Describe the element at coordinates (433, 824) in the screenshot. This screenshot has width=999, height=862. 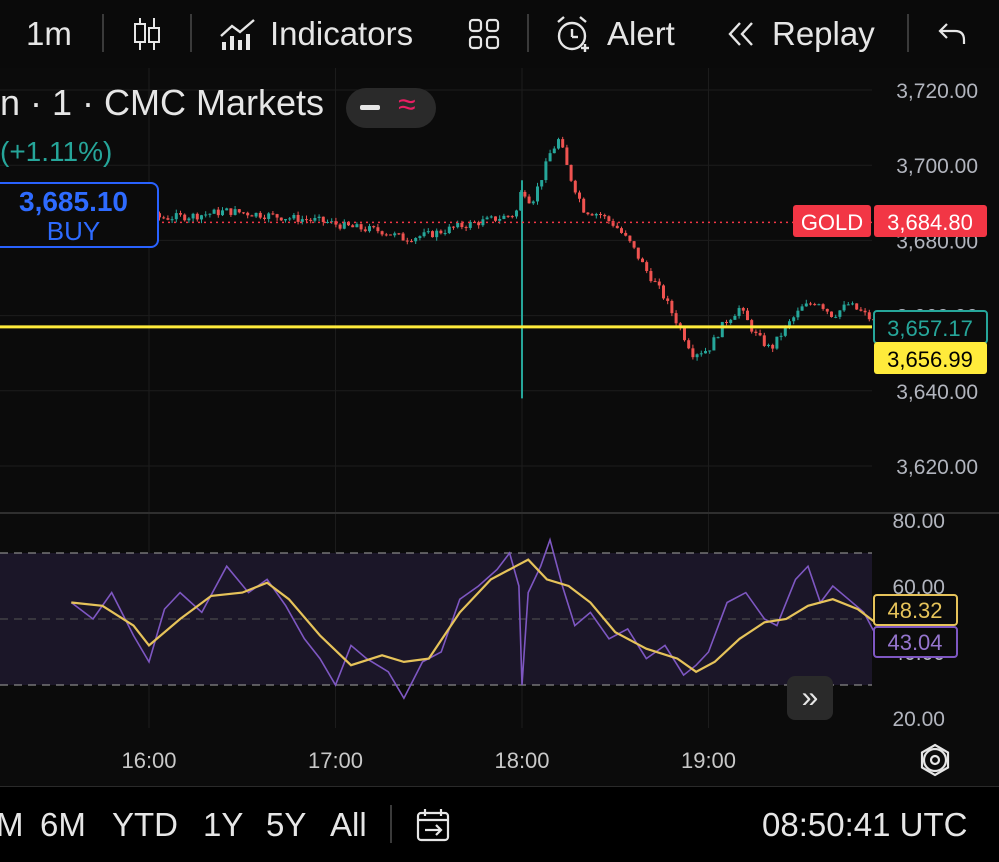
I see `go-to-date-button` at that location.